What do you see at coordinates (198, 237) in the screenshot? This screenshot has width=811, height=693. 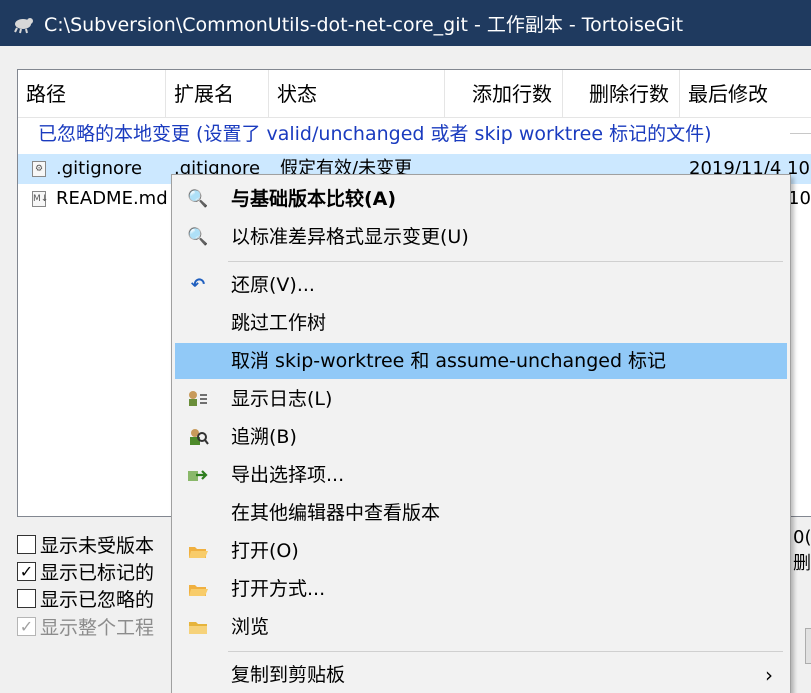 I see `diff-unified-icon: 🔍` at bounding box center [198, 237].